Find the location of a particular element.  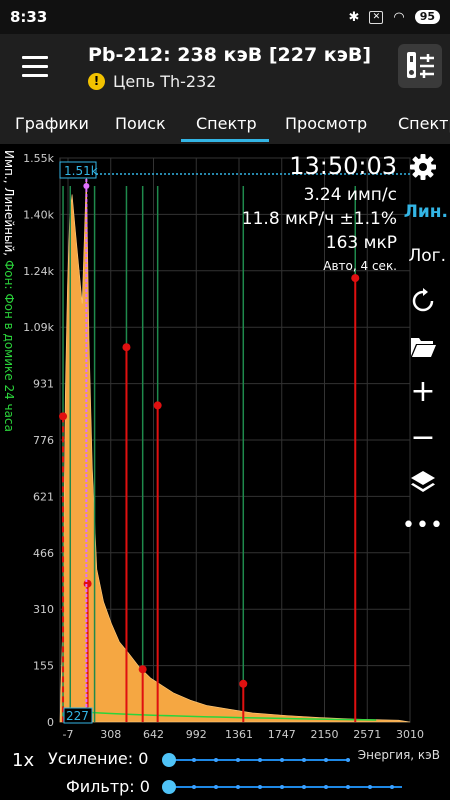

gear-icon is located at coordinates (423, 167).